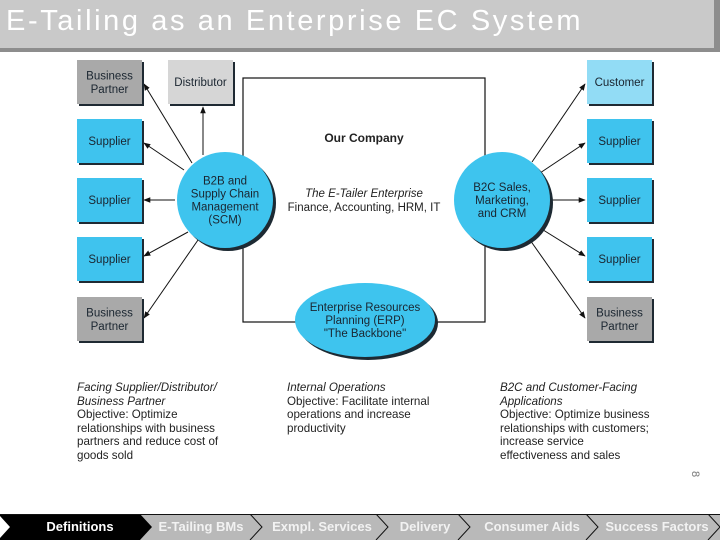 The image size is (720, 540). Describe the element at coordinates (322, 527) in the screenshot. I see `nav-item-exmpl-services: Exmpl. Services` at that location.